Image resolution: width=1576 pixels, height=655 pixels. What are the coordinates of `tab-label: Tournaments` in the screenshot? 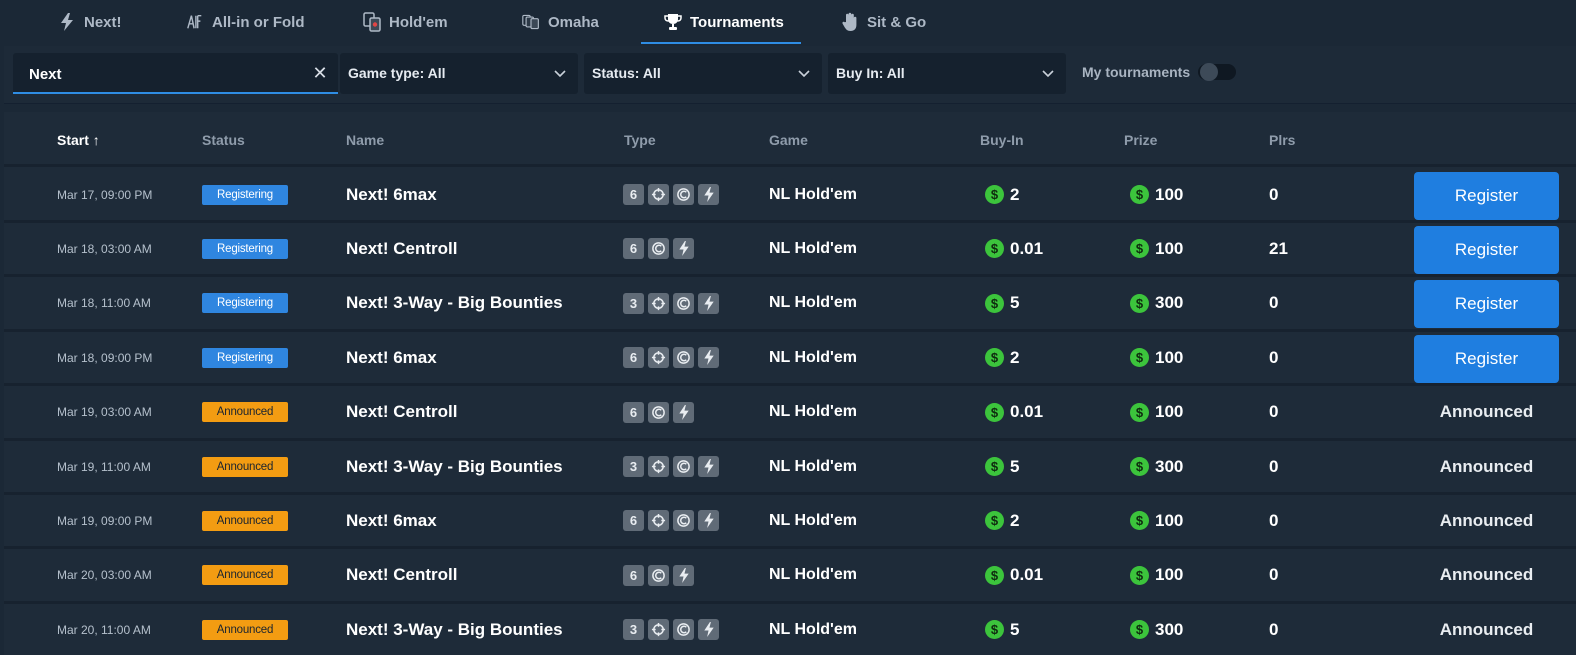 It's located at (737, 22).